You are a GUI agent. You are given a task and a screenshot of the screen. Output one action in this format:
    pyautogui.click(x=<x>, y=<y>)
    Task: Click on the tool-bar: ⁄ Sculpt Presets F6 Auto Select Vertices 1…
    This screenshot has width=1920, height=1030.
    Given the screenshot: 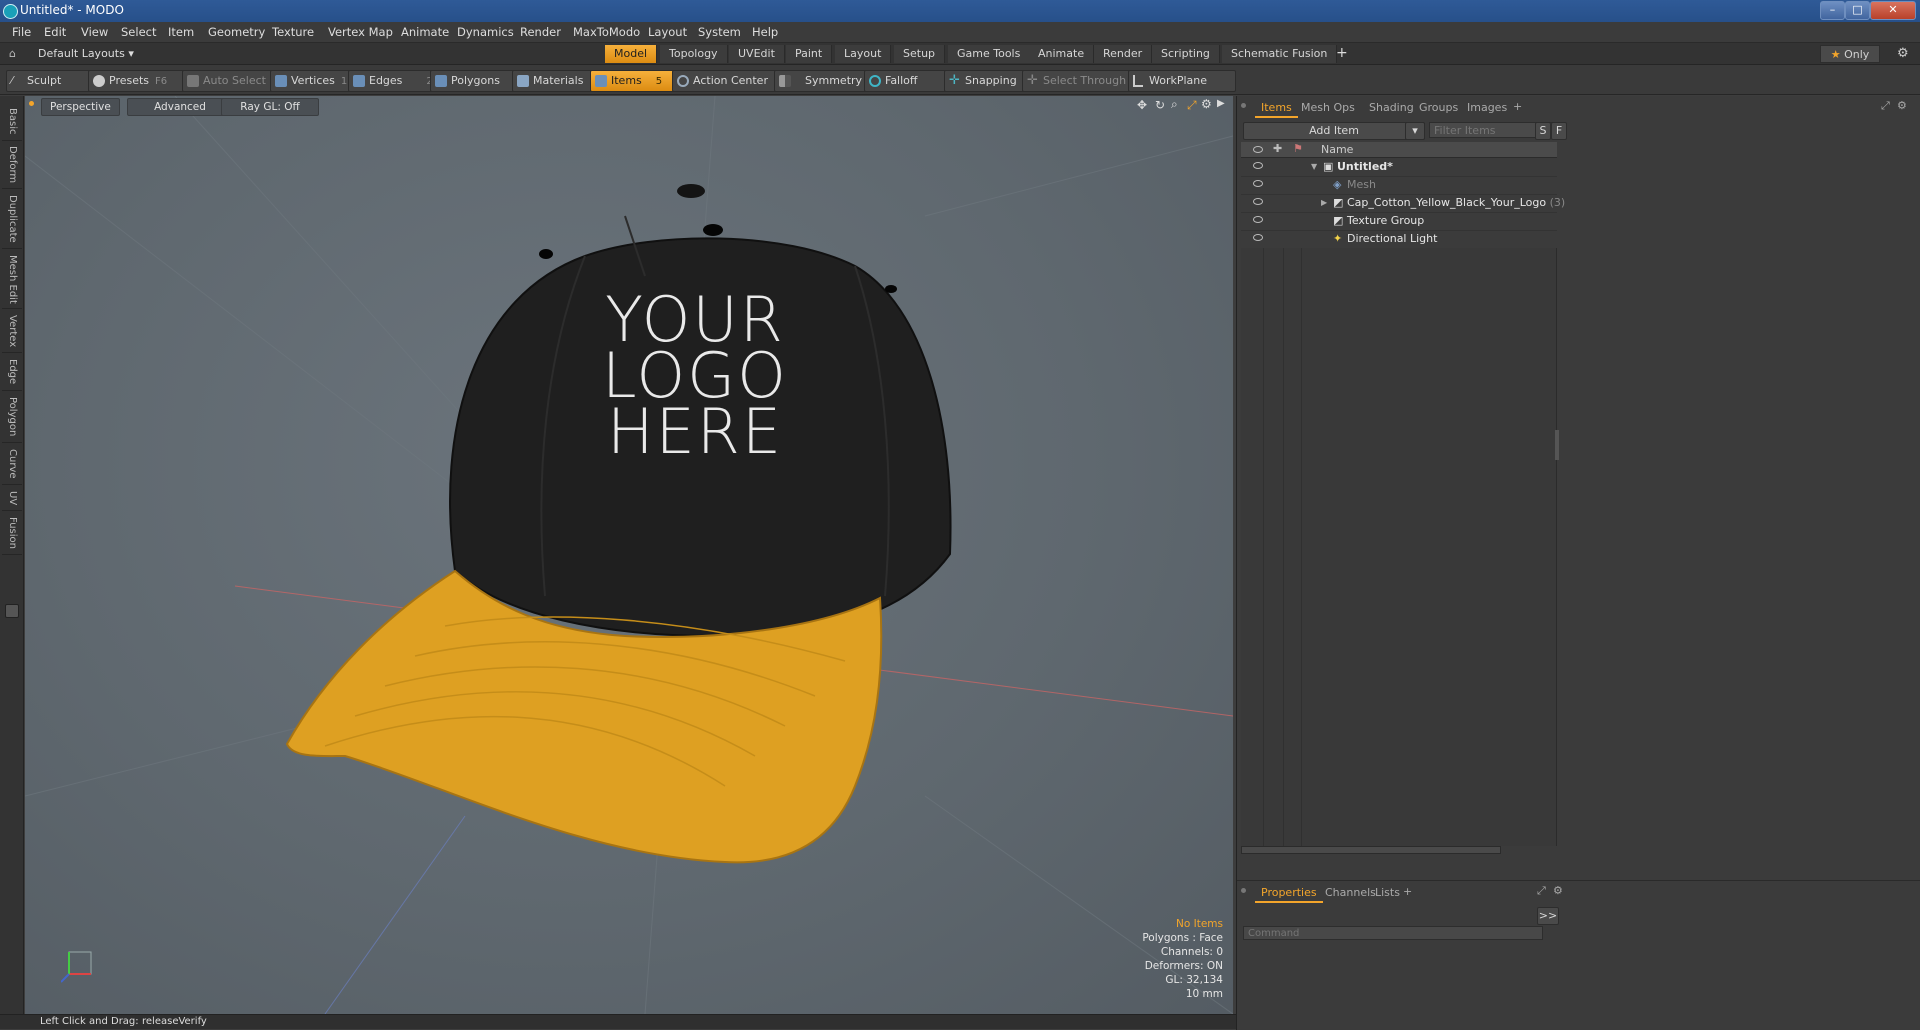 What is the action you would take?
    pyautogui.click(x=960, y=80)
    